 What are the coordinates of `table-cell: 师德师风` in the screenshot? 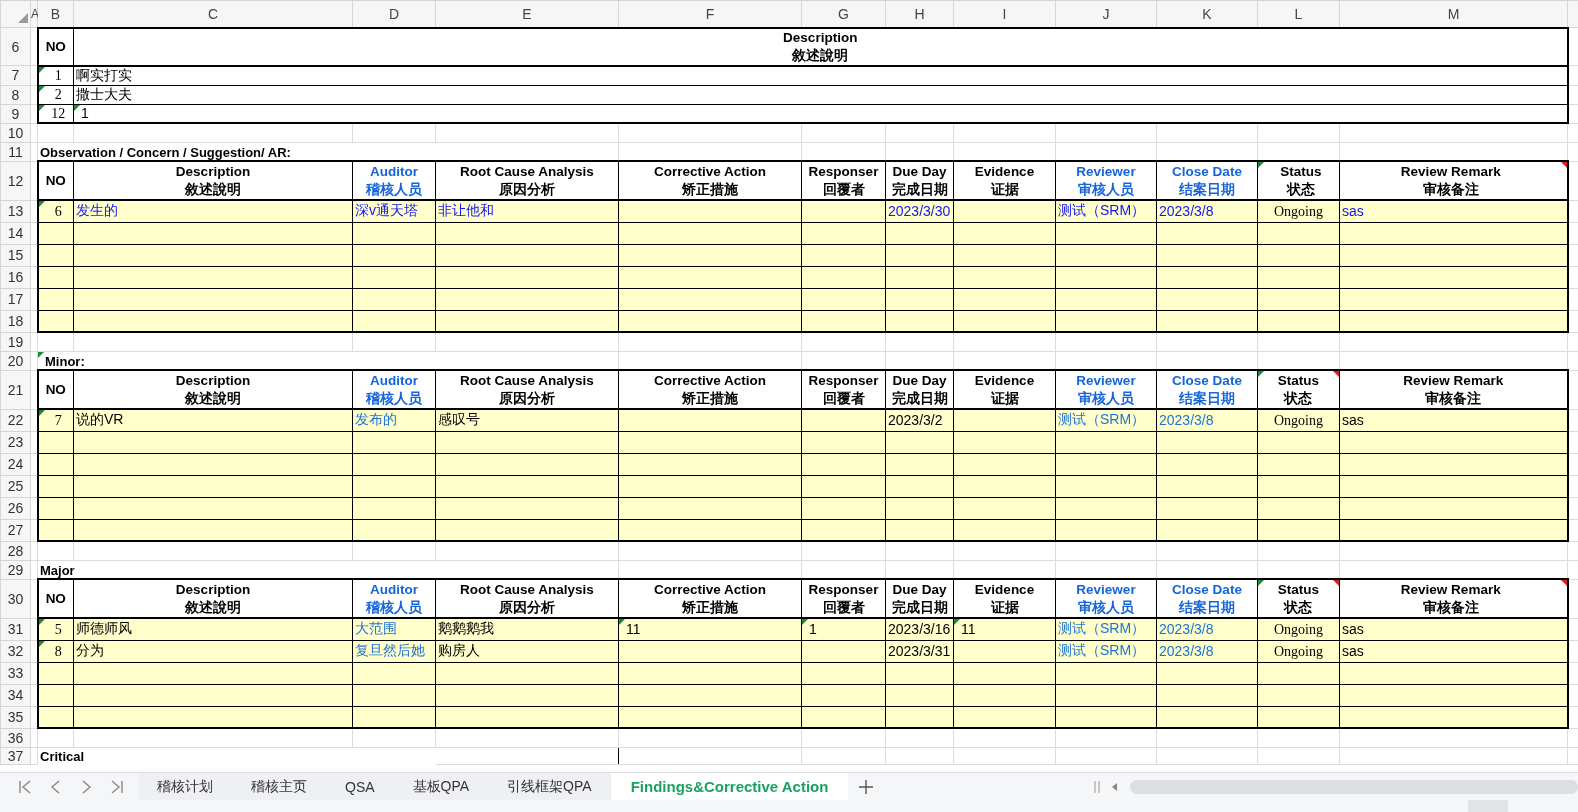 It's located at (104, 628).